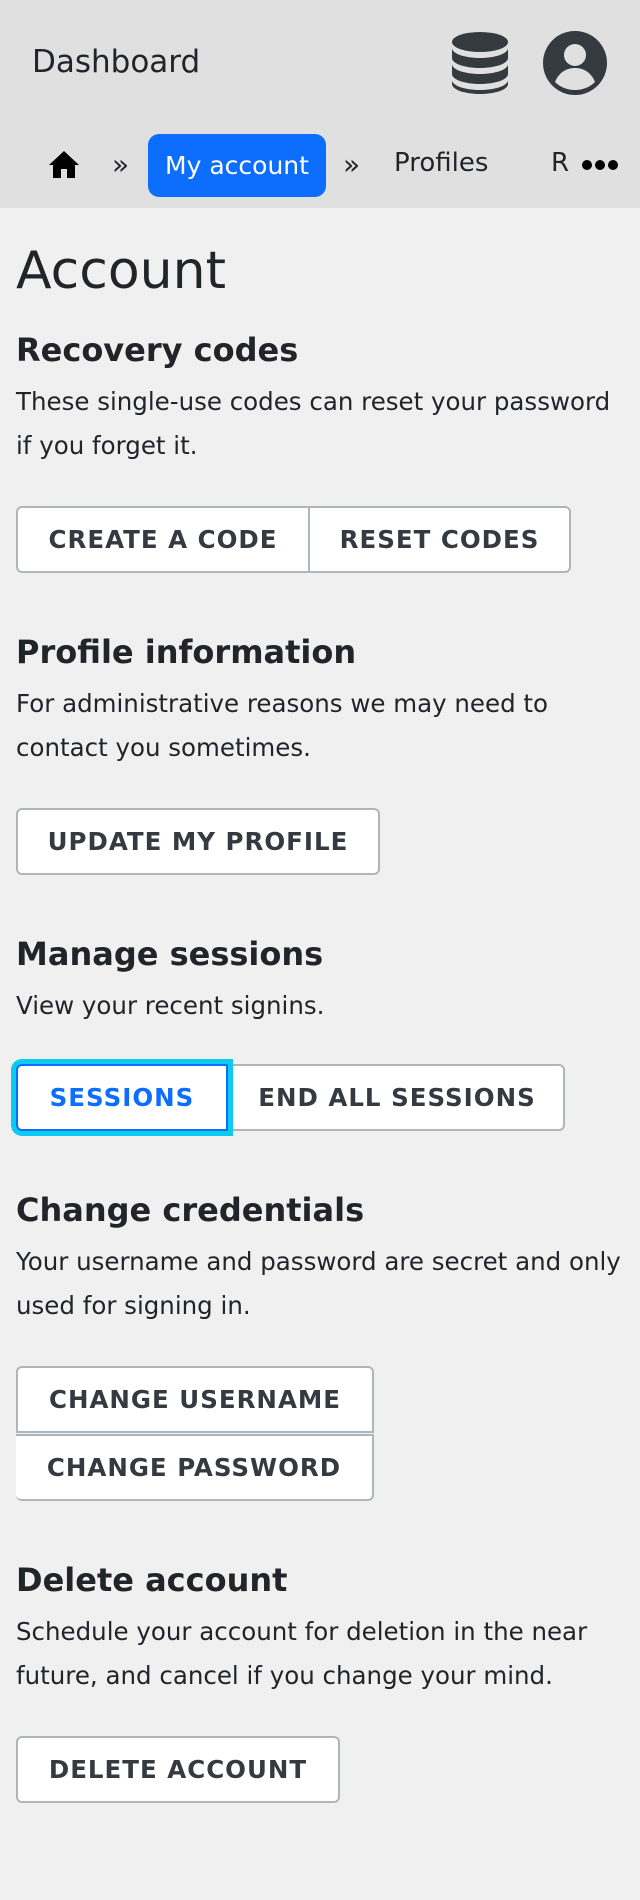  Describe the element at coordinates (163, 539) in the screenshot. I see `create-code-button: CREATE A CODE` at that location.